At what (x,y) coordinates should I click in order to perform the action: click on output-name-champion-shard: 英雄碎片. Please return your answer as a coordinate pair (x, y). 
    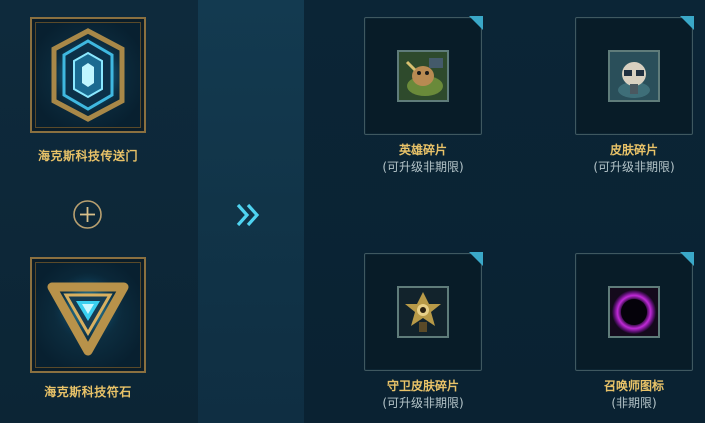
    Looking at the image, I should click on (422, 150).